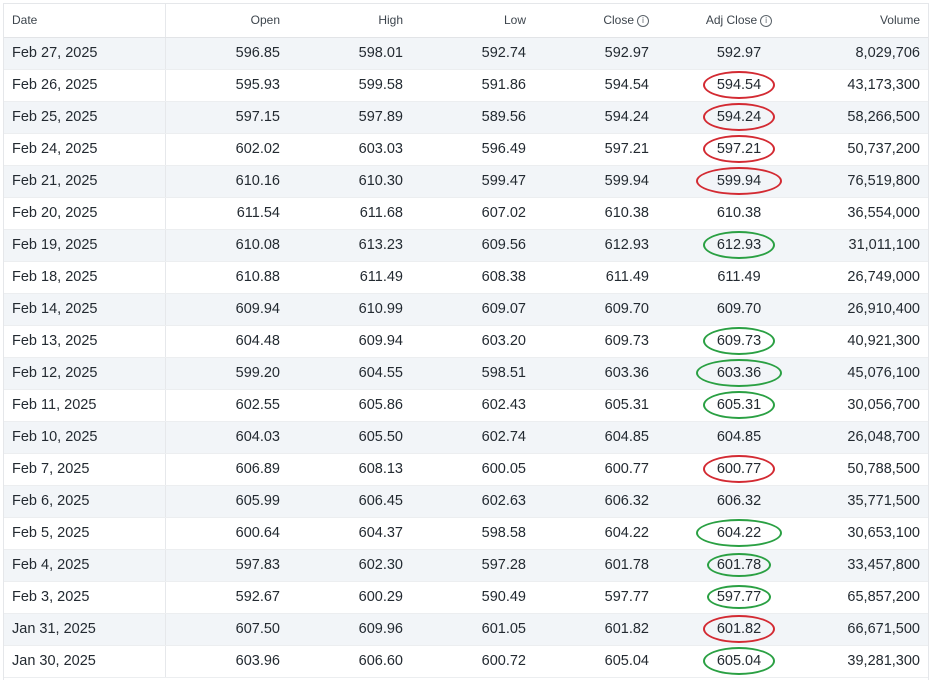 Image resolution: width=932 pixels, height=680 pixels. I want to click on cell-close: 610.38, so click(595, 213).